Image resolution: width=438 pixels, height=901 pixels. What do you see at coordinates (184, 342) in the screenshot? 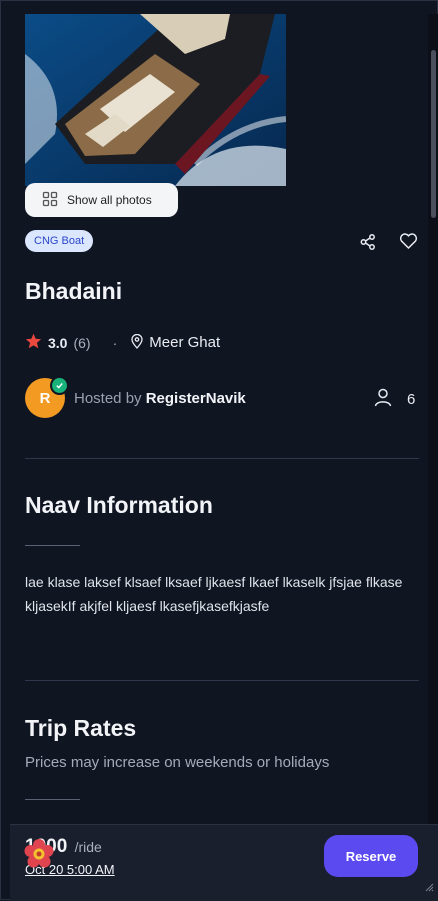
I see `location-label: Meer Ghat` at bounding box center [184, 342].